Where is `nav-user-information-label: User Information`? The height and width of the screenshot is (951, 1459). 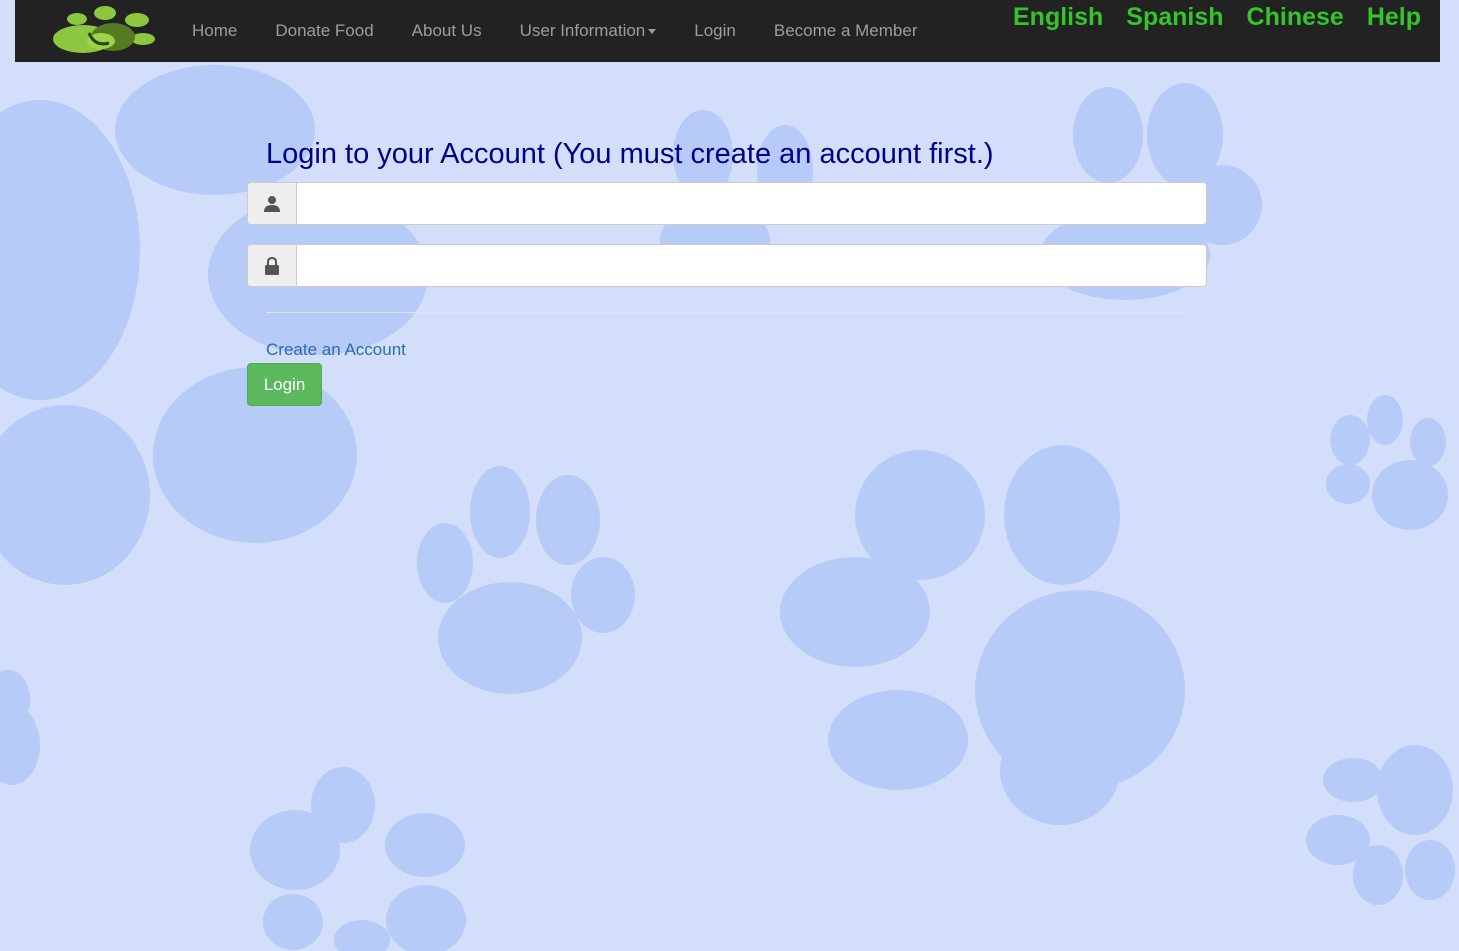 nav-user-information-label: User Information is located at coordinates (582, 30).